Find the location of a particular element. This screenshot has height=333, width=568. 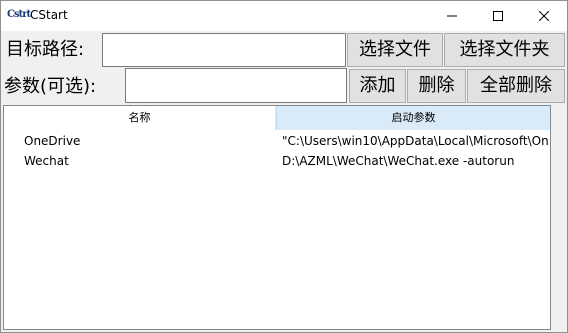

minimize-icon is located at coordinates (452, 16).